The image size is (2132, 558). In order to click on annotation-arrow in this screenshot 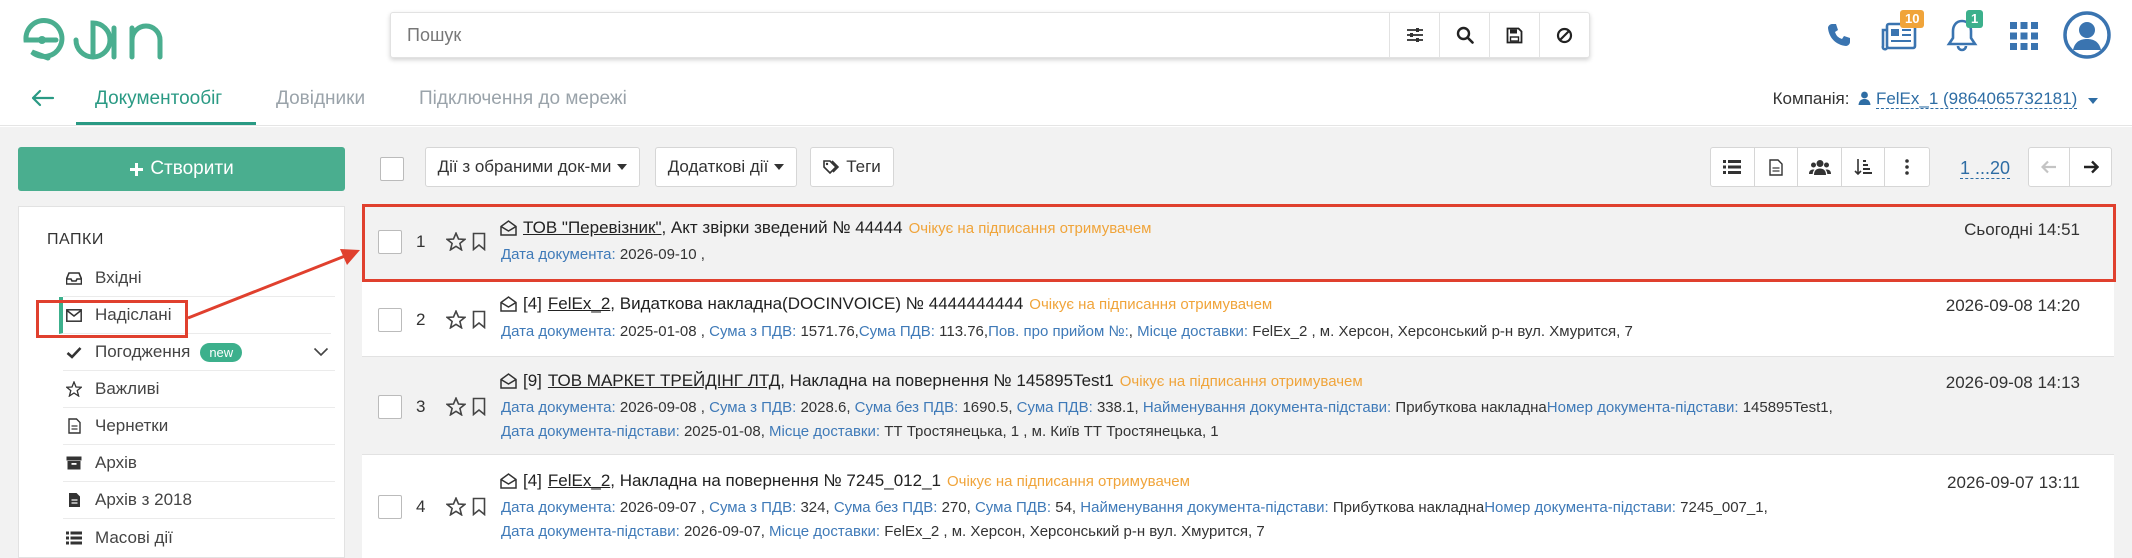, I will do `click(273, 284)`.